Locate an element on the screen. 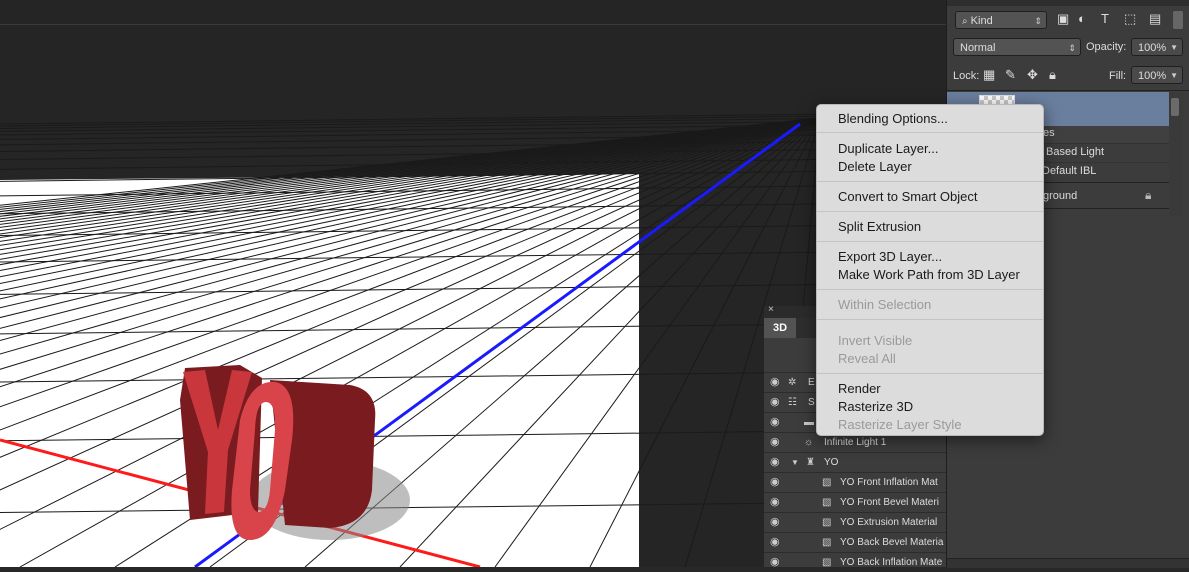  opacity-field: 100% ▼ is located at coordinates (1157, 47).